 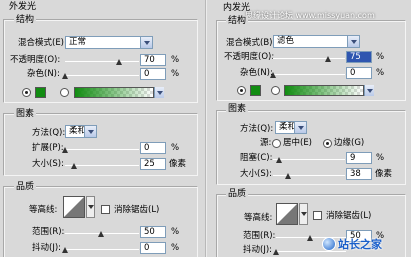 I want to click on right-quality-title: 品质, so click(x=237, y=194).